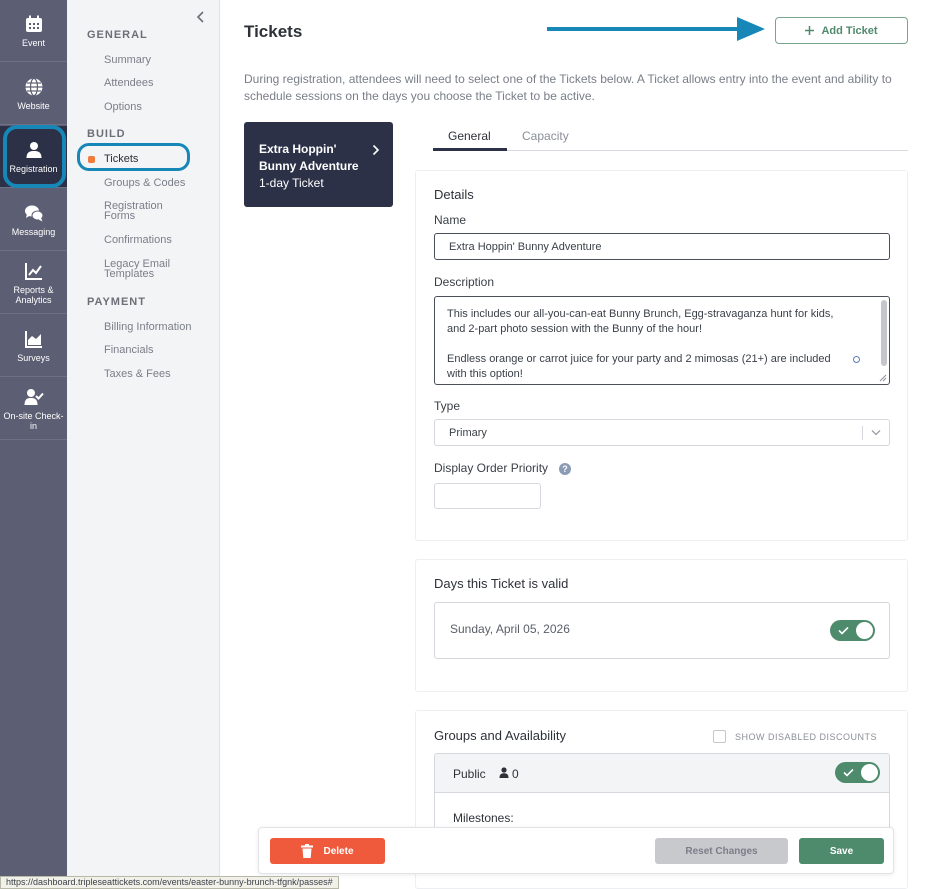 The width and height of the screenshot is (936, 889). Describe the element at coordinates (33, 357) in the screenshot. I see `rail-label: Surveys` at that location.